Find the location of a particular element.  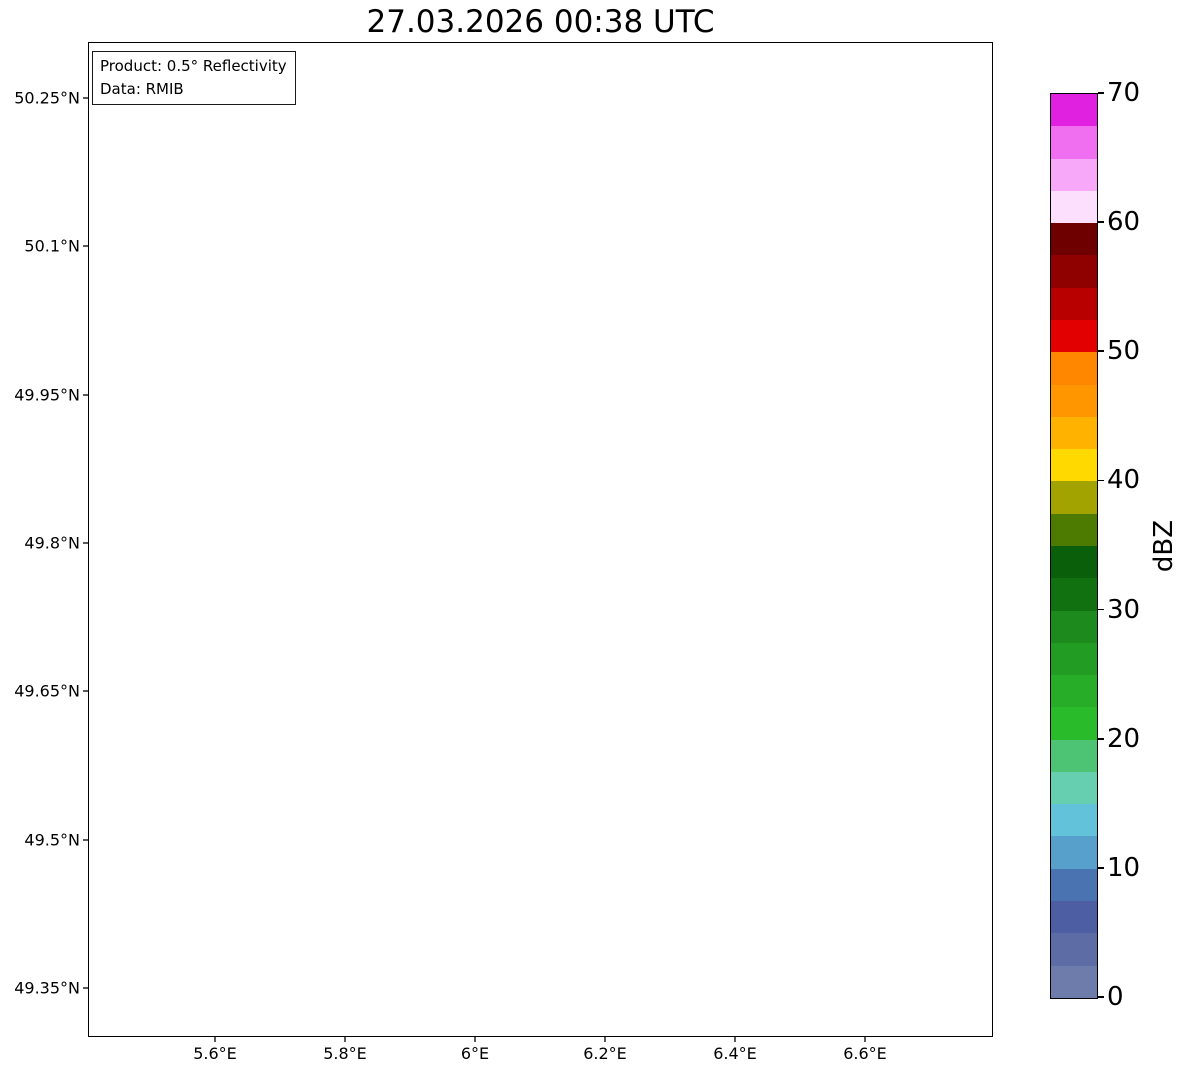

colorbar-tick-label: 30 is located at coordinates (1124, 609).